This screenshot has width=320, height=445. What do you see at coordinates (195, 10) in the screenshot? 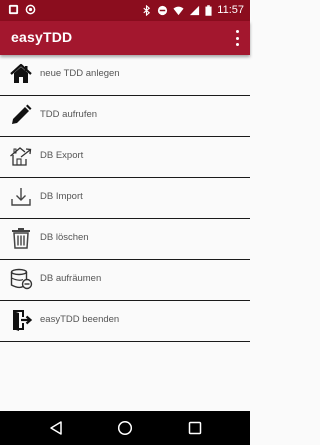
I see `signal-icon` at bounding box center [195, 10].